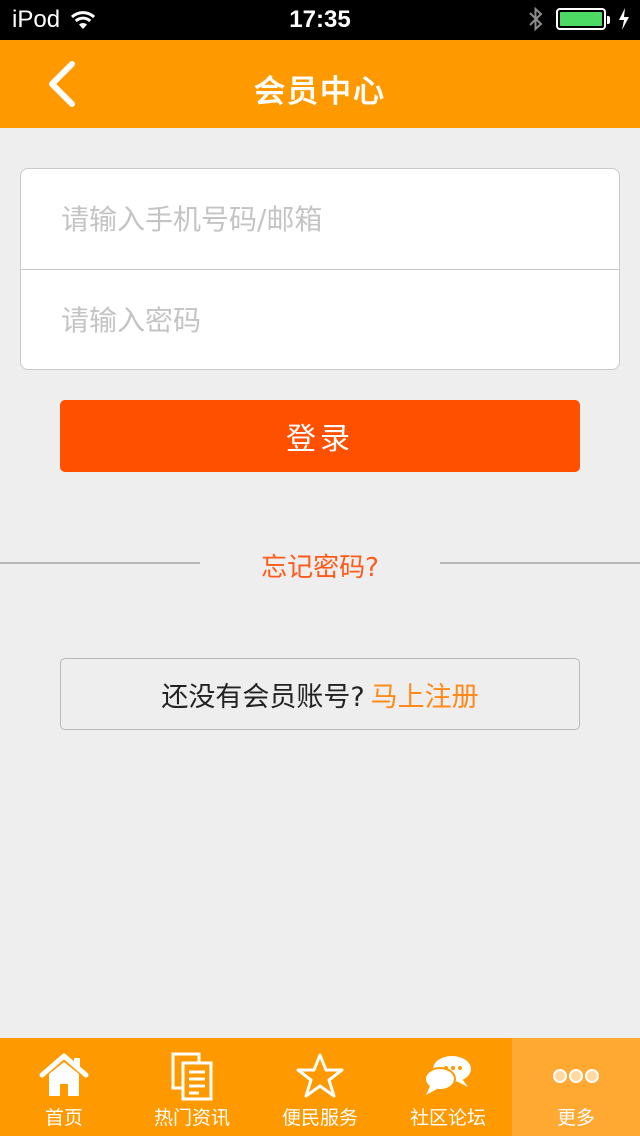  What do you see at coordinates (448, 1076) in the screenshot?
I see `chat-bubbles-icon` at bounding box center [448, 1076].